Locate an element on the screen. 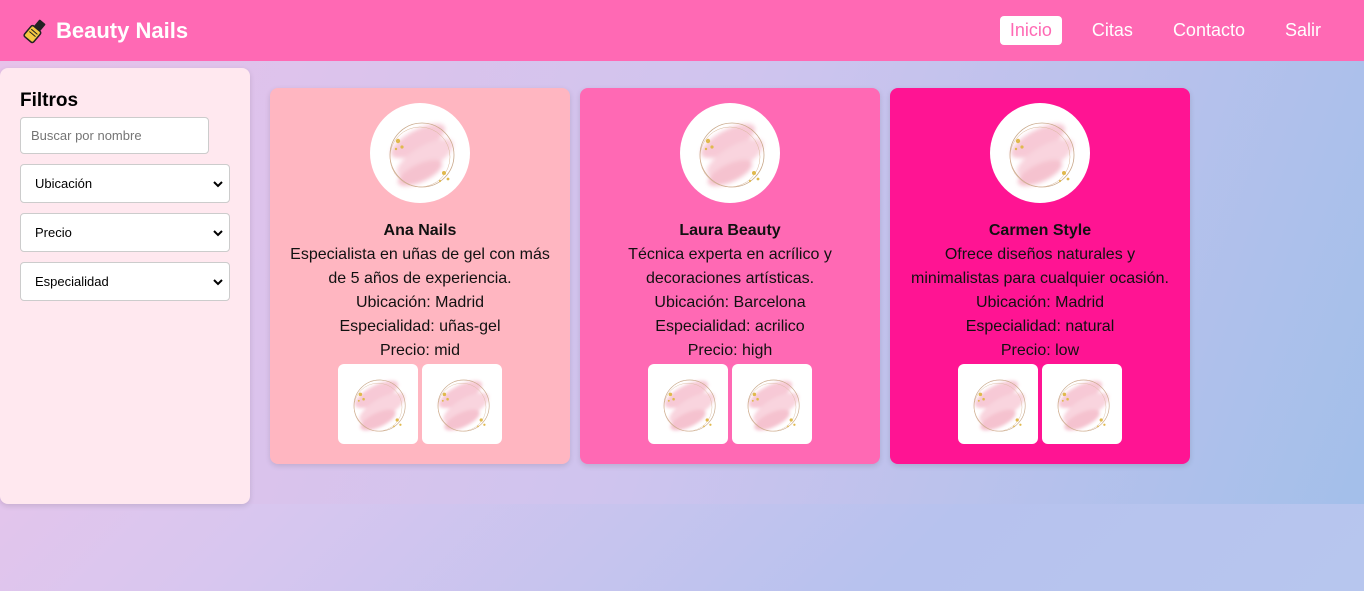 Image resolution: width=1364 pixels, height=591 pixels. filters-sidebar: Filtros Ubicación Precio Especialidad is located at coordinates (125, 286).